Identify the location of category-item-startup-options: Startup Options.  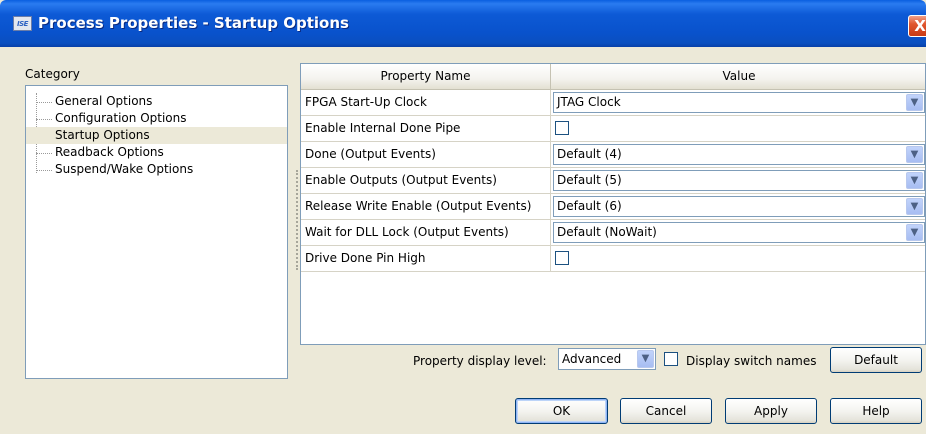
(156, 135).